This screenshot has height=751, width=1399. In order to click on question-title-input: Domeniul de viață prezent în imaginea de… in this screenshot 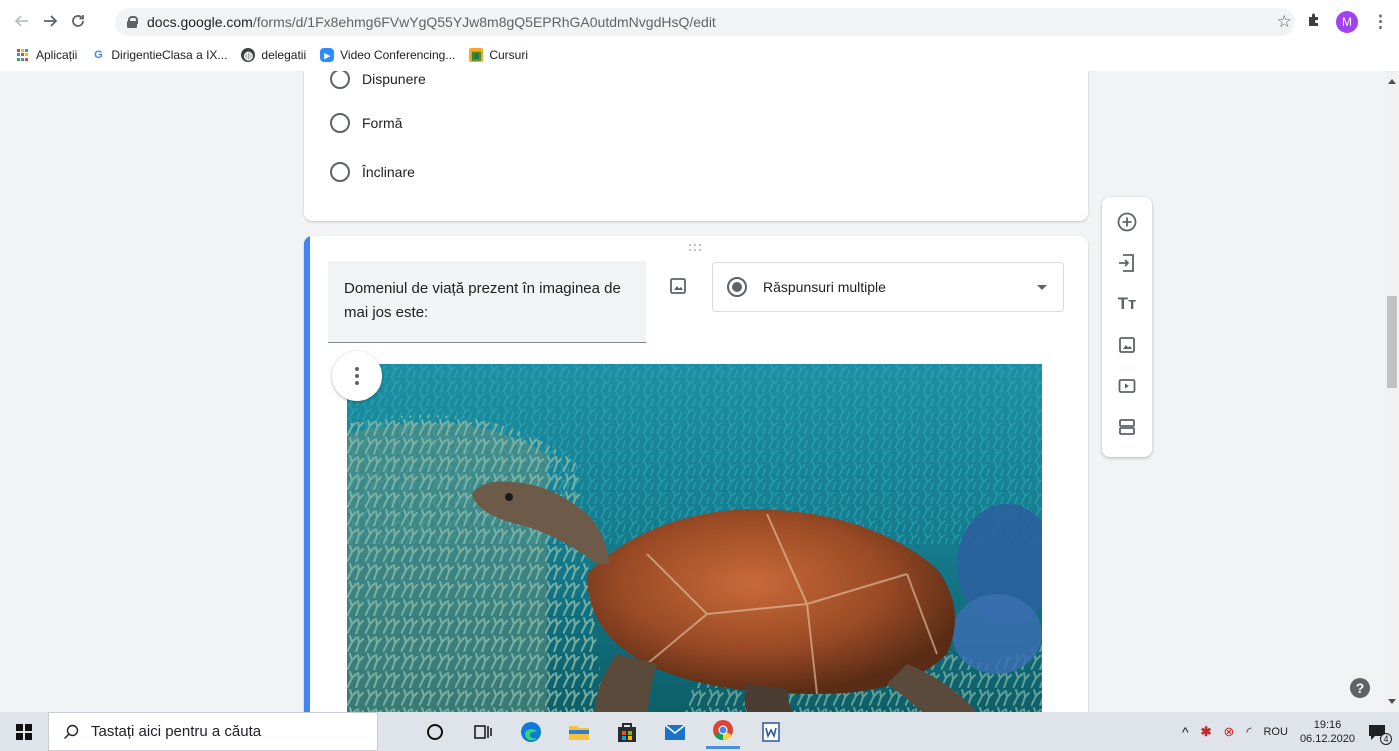, I will do `click(487, 302)`.